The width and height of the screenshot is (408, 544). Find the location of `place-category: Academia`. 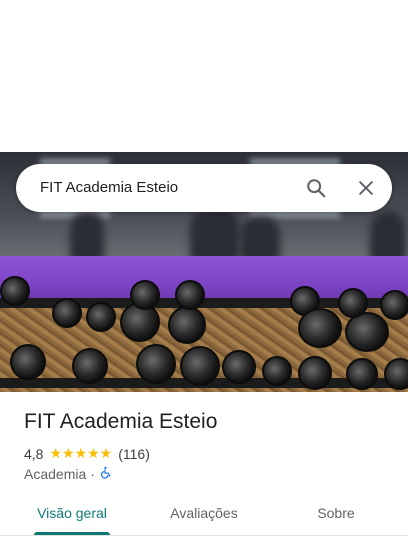

place-category: Academia is located at coordinates (55, 474).